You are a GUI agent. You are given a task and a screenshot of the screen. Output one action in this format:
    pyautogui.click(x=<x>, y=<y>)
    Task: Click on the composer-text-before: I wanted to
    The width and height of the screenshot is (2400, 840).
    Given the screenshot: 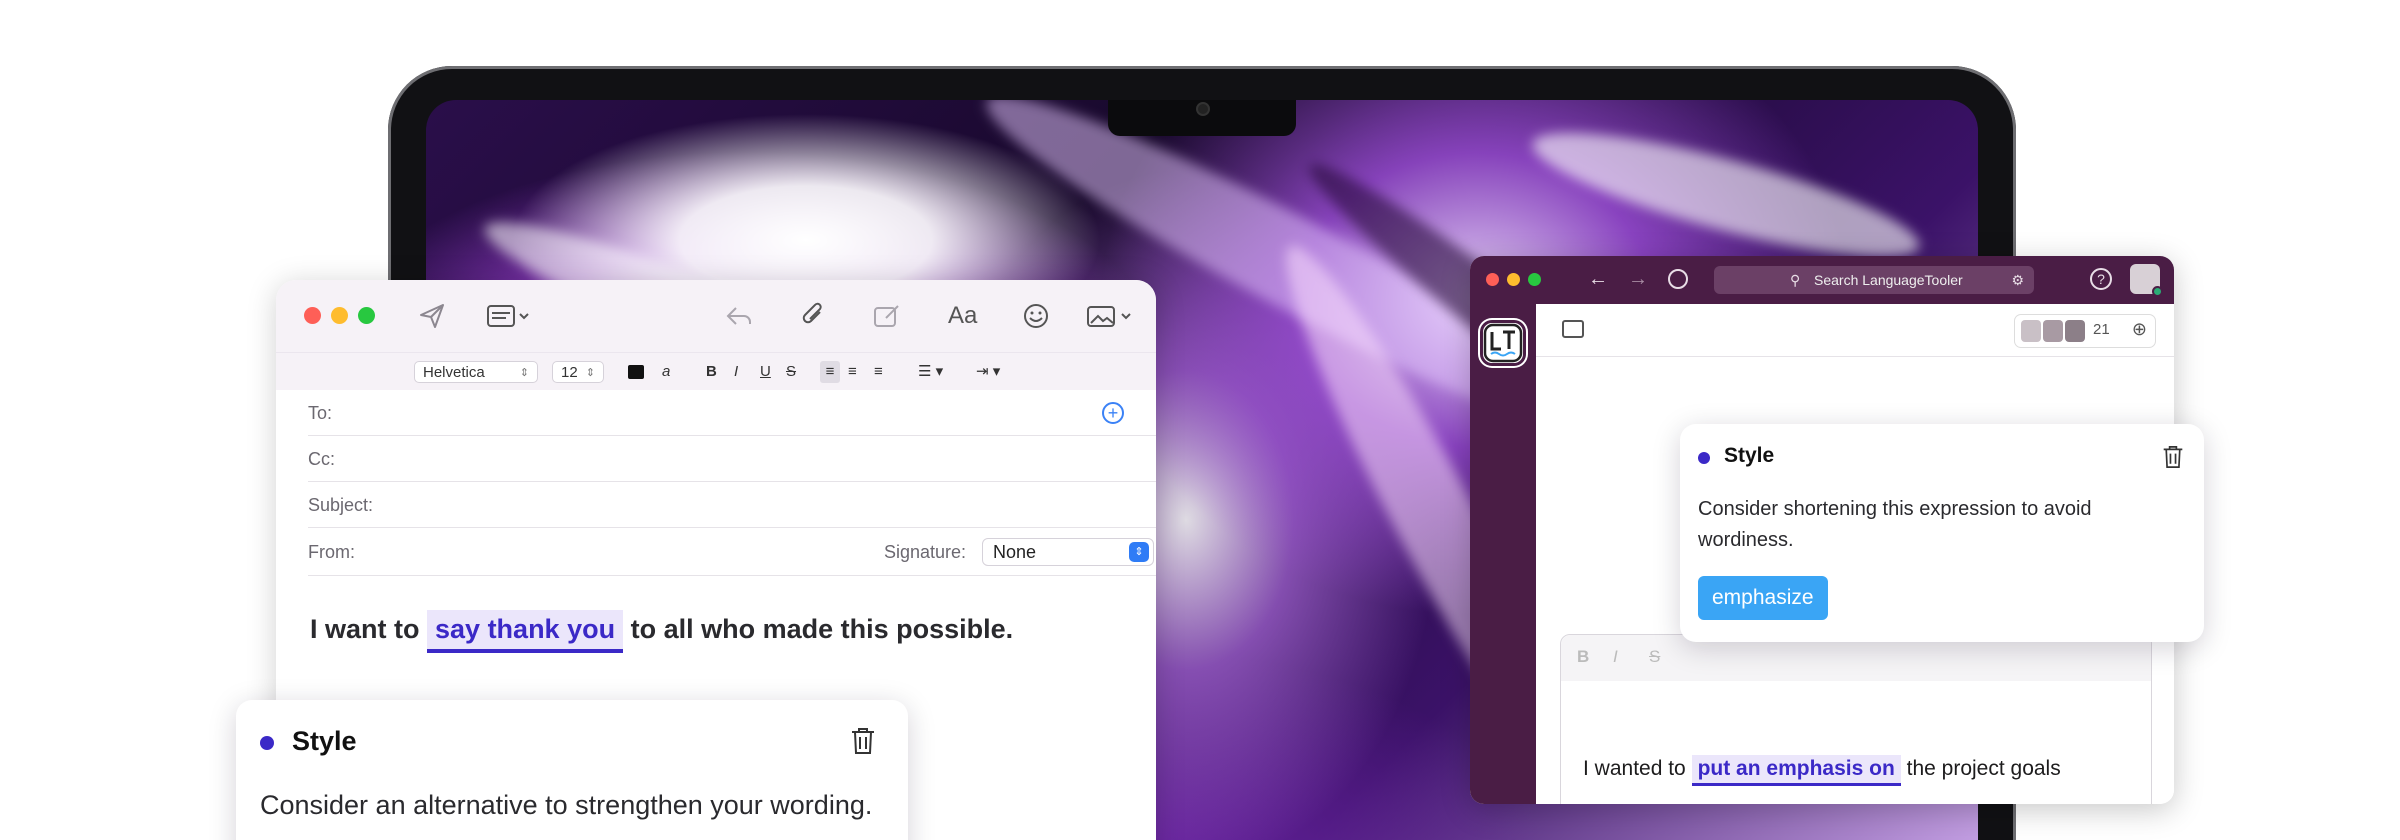 What is the action you would take?
    pyautogui.click(x=1634, y=768)
    